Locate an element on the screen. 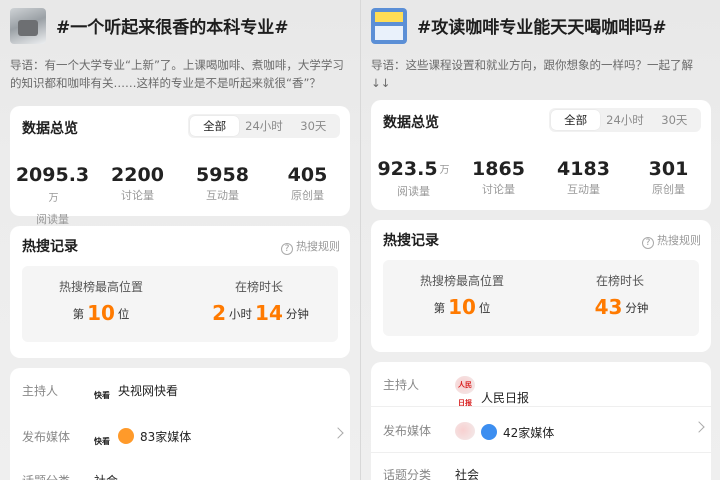 The width and height of the screenshot is (720, 480). peak-rank: 热搜榜最高位置 第 10 位 is located at coordinates (462, 289).